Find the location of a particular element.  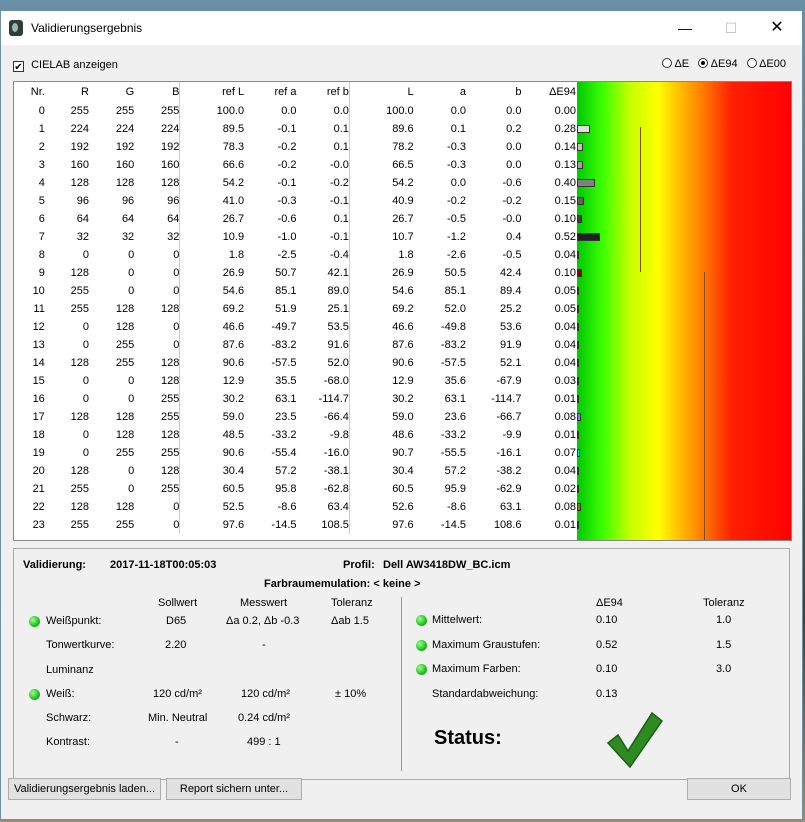

cell-ref-a: -0.2 is located at coordinates (287, 165).